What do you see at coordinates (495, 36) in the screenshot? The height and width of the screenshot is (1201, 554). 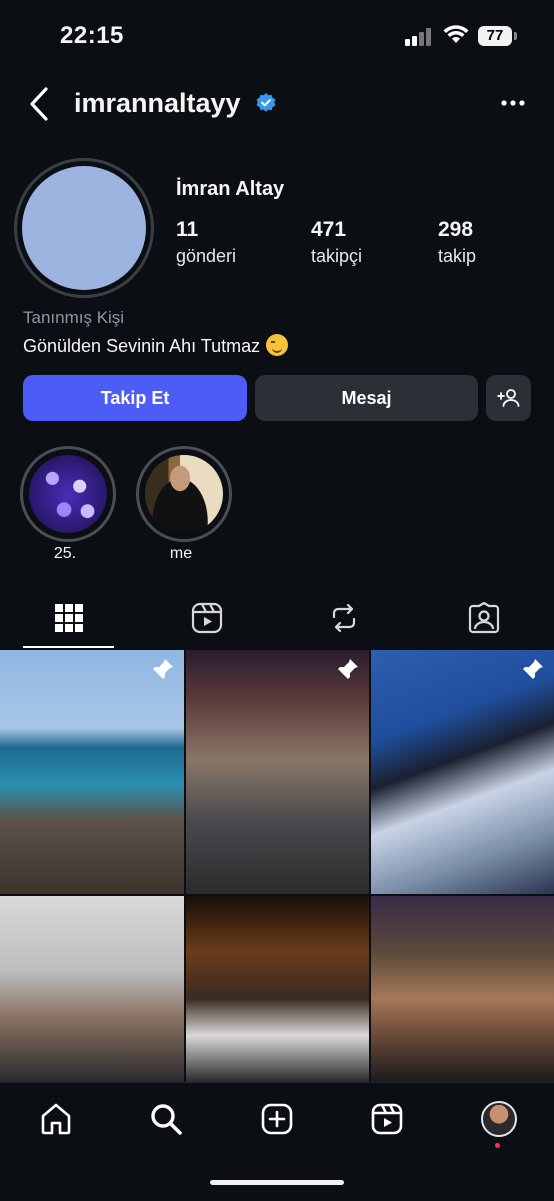 I see `battery-indicator: 77` at bounding box center [495, 36].